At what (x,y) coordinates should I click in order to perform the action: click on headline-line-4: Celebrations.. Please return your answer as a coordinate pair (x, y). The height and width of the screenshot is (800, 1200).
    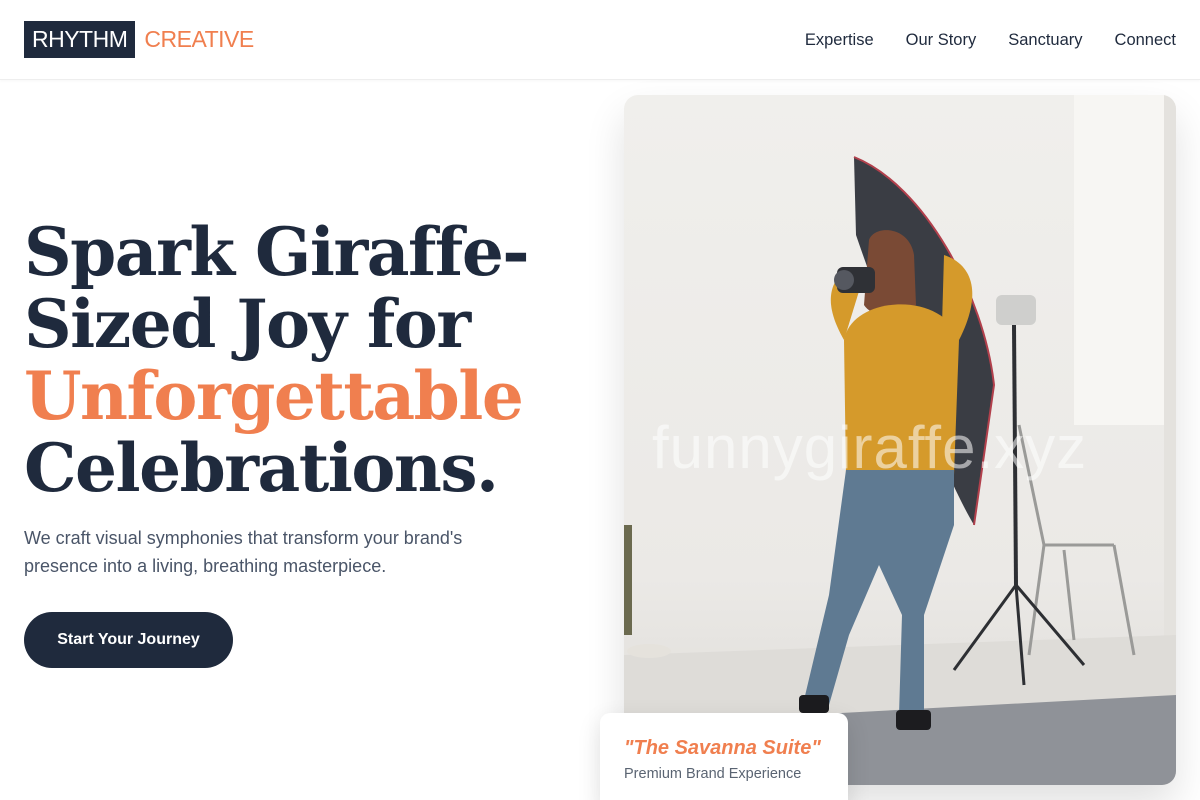
    Looking at the image, I should click on (261, 468).